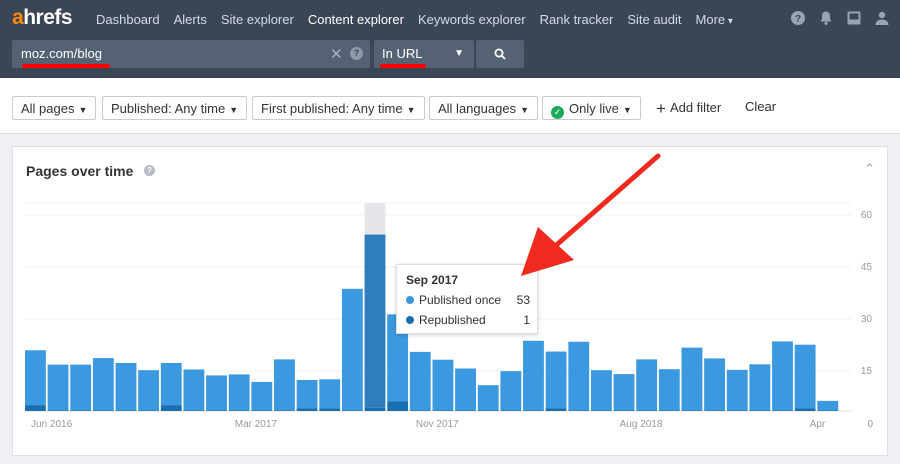  I want to click on y-tick-label: 45, so click(867, 267).